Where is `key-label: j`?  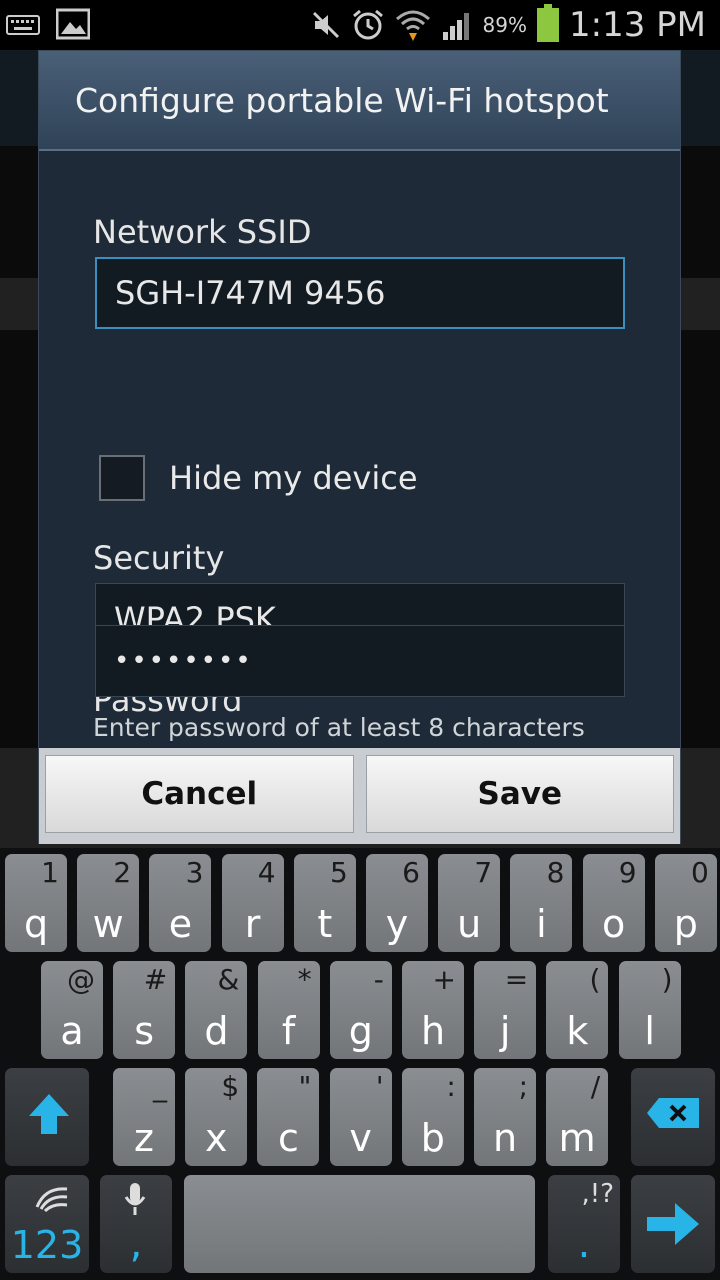 key-label: j is located at coordinates (505, 1031).